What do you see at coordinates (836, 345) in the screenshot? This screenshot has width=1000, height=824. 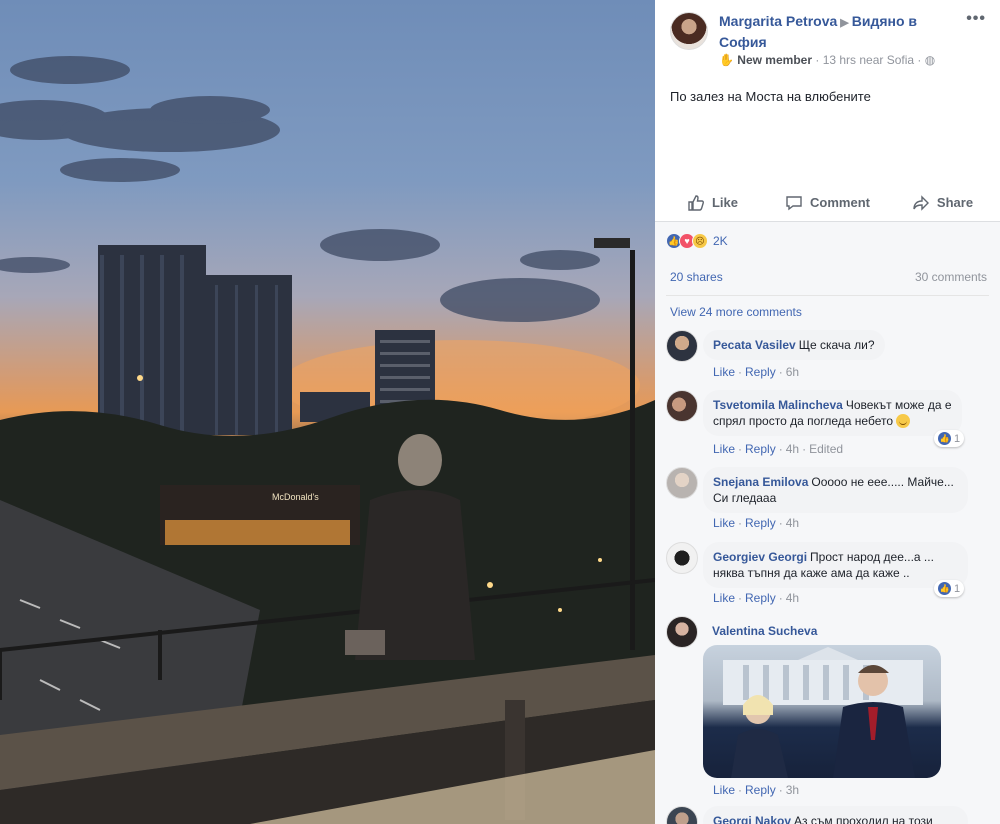 I see `comment-text: Ще скача ли?` at bounding box center [836, 345].